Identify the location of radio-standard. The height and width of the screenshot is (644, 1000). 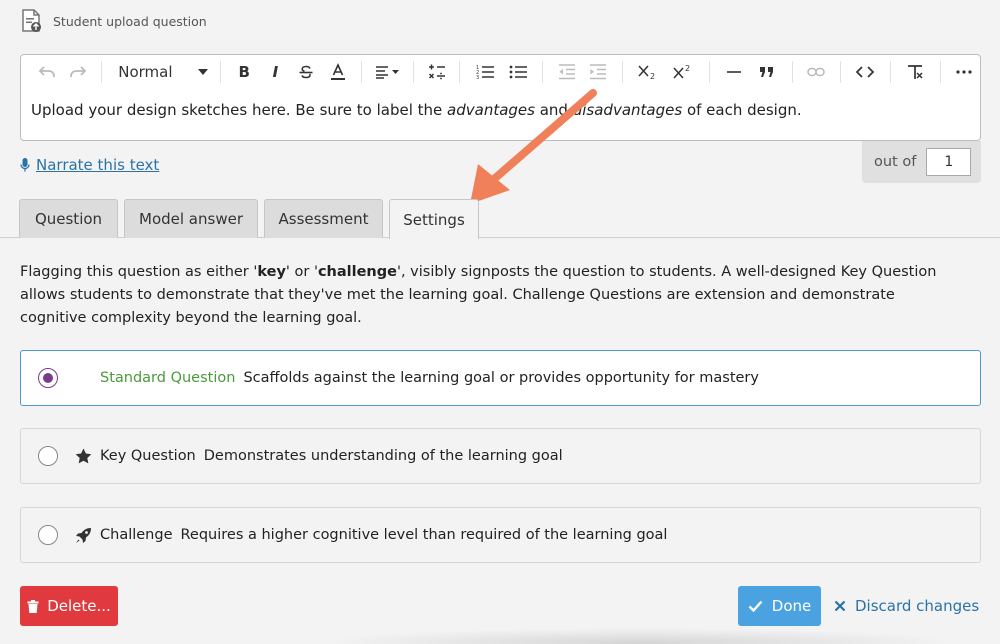
(48, 378).